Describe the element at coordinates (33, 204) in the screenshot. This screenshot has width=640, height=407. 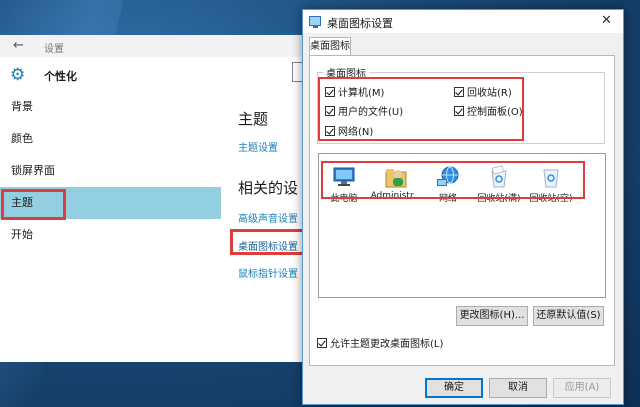
I see `highlight-box-themes` at that location.